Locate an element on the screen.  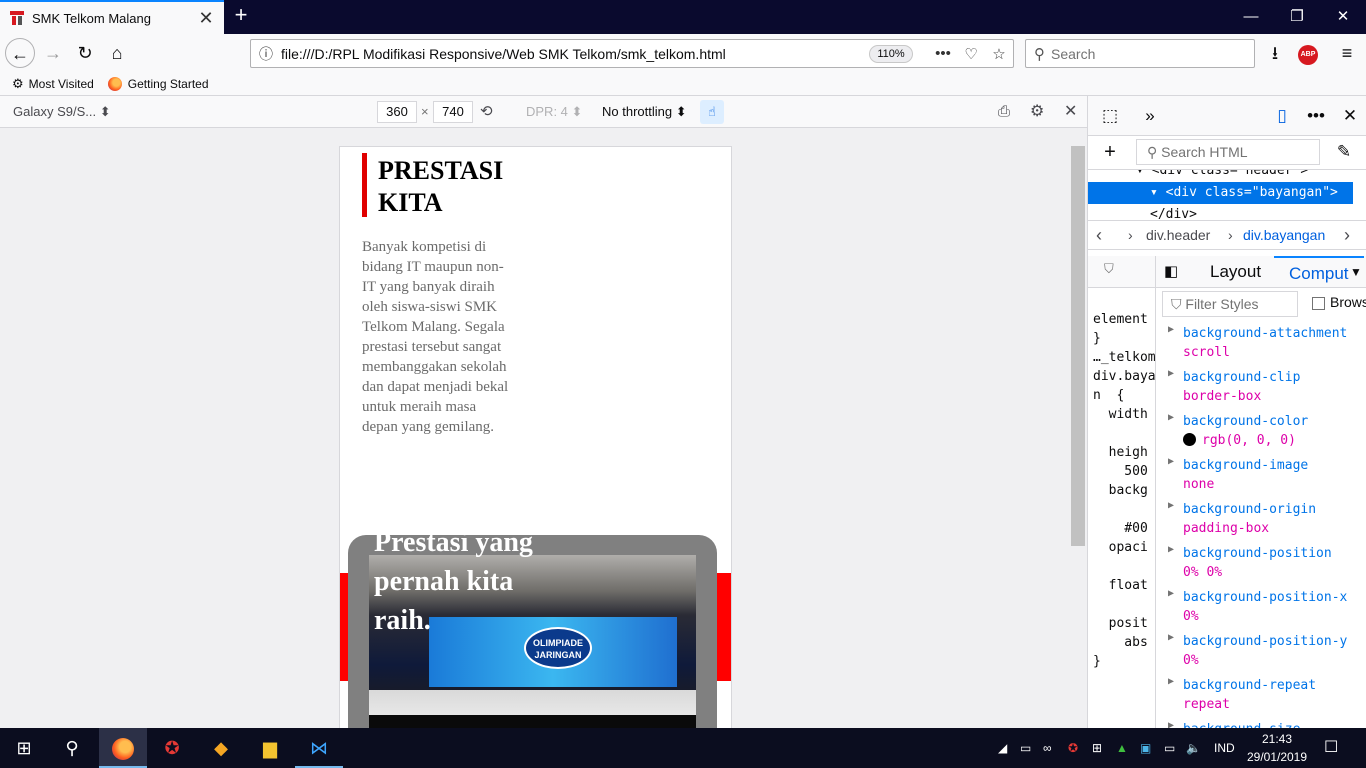
toggle-sidebar-icon: ◧ is located at coordinates (1171, 272).